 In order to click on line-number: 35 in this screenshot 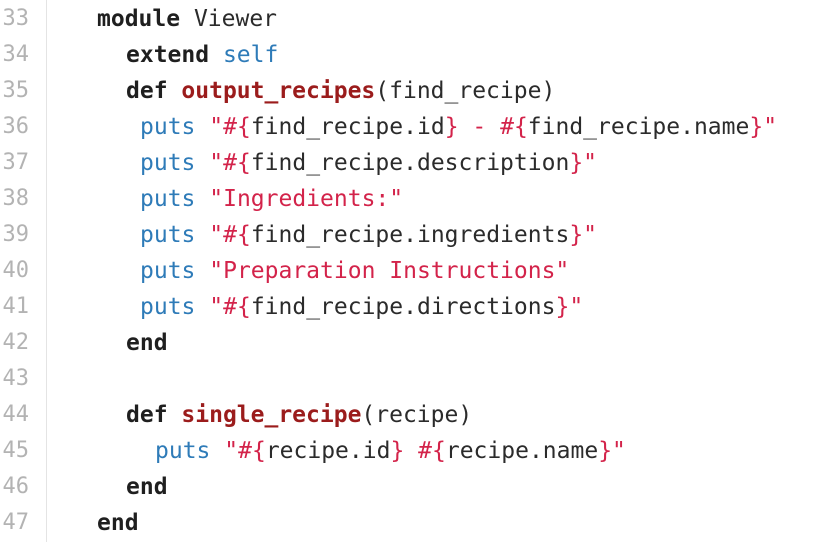, I will do `click(16, 90)`.